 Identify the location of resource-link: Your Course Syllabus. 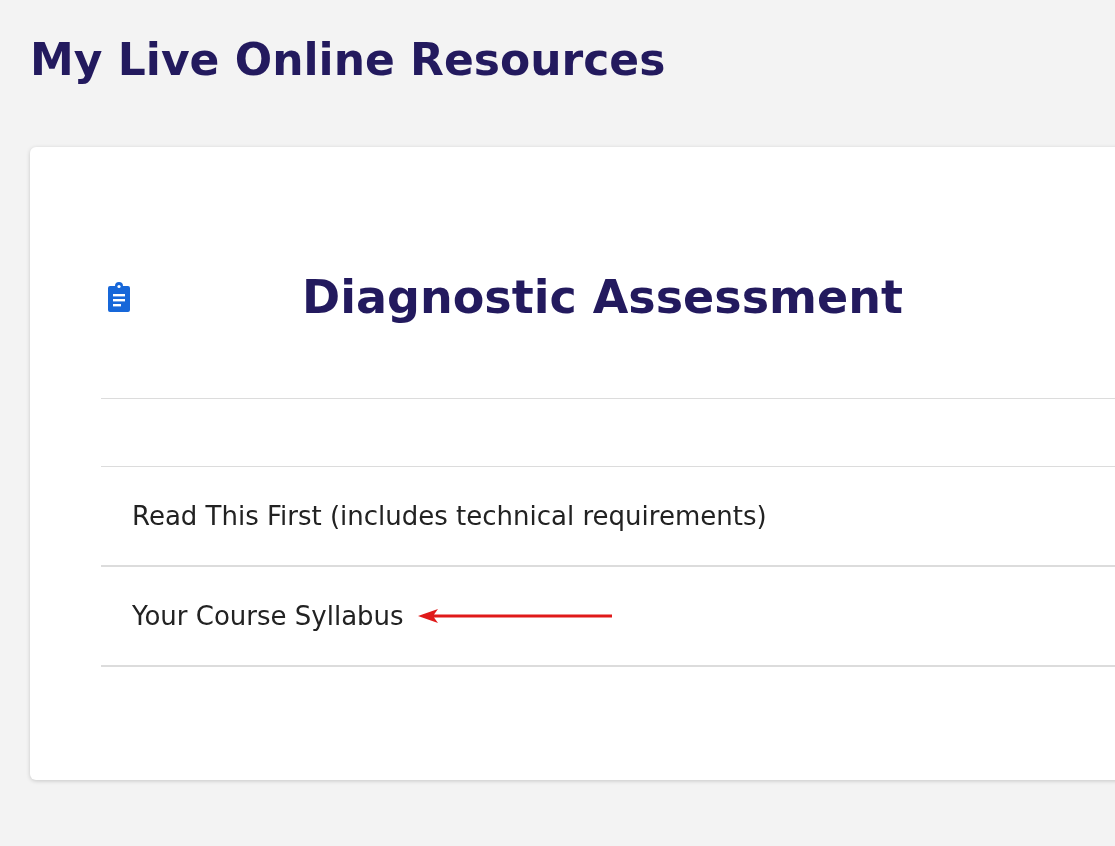
(268, 616).